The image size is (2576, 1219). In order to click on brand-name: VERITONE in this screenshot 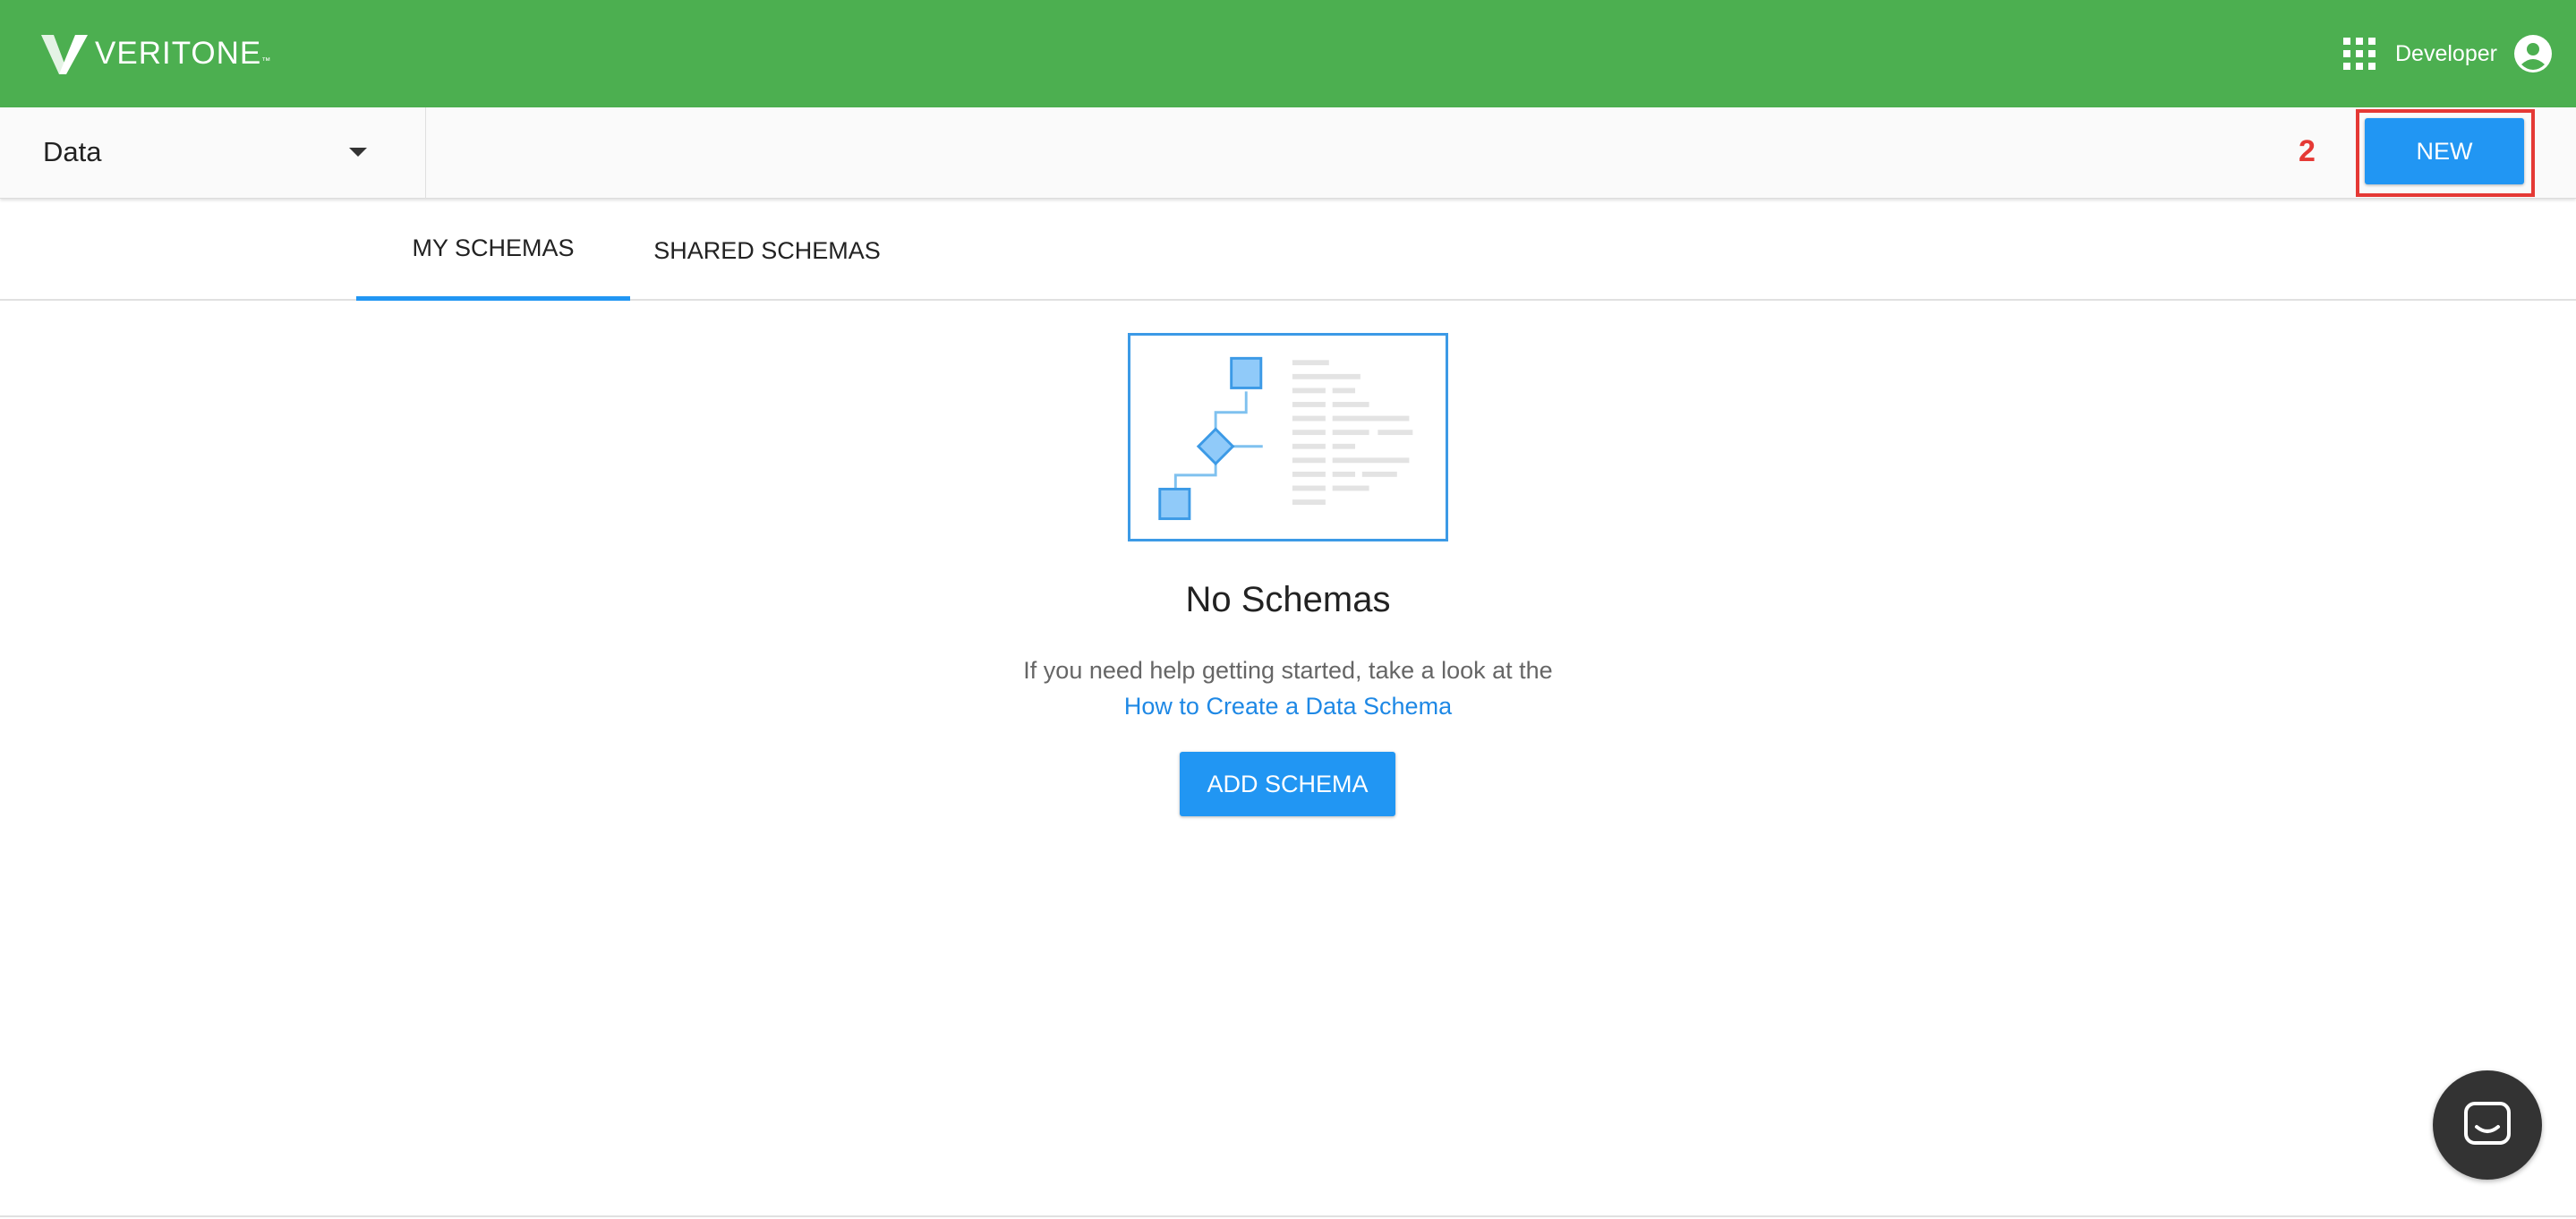, I will do `click(178, 53)`.